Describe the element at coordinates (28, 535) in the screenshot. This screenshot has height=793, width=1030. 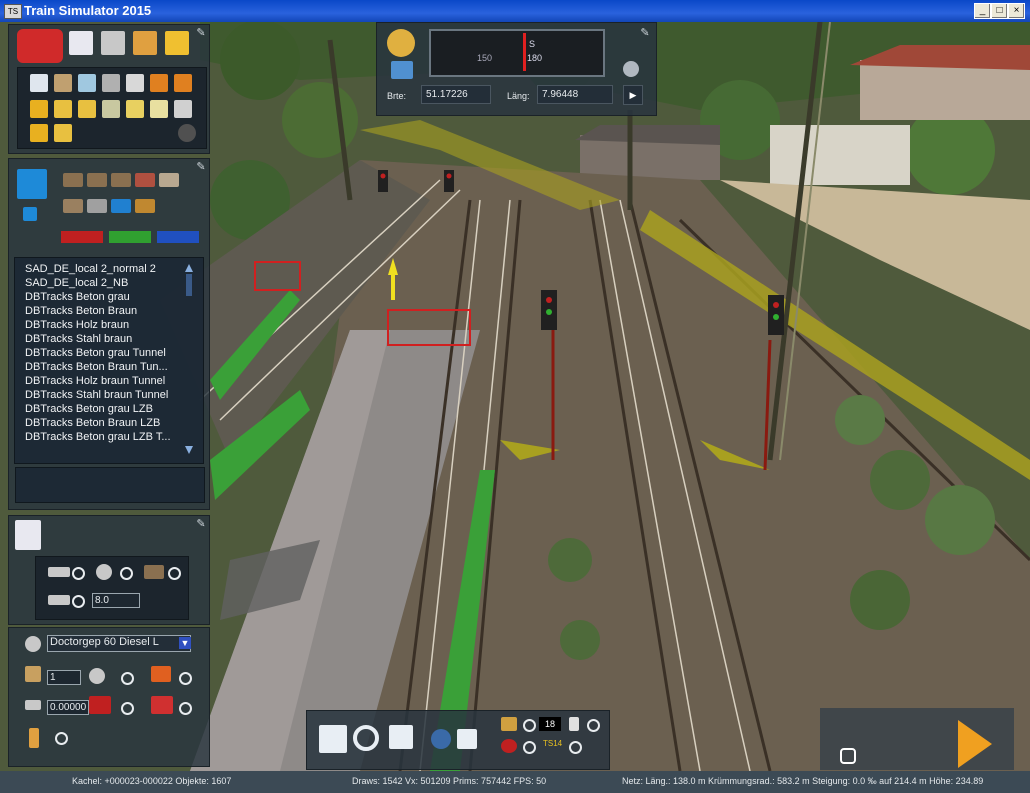
I see `document-icon` at that location.